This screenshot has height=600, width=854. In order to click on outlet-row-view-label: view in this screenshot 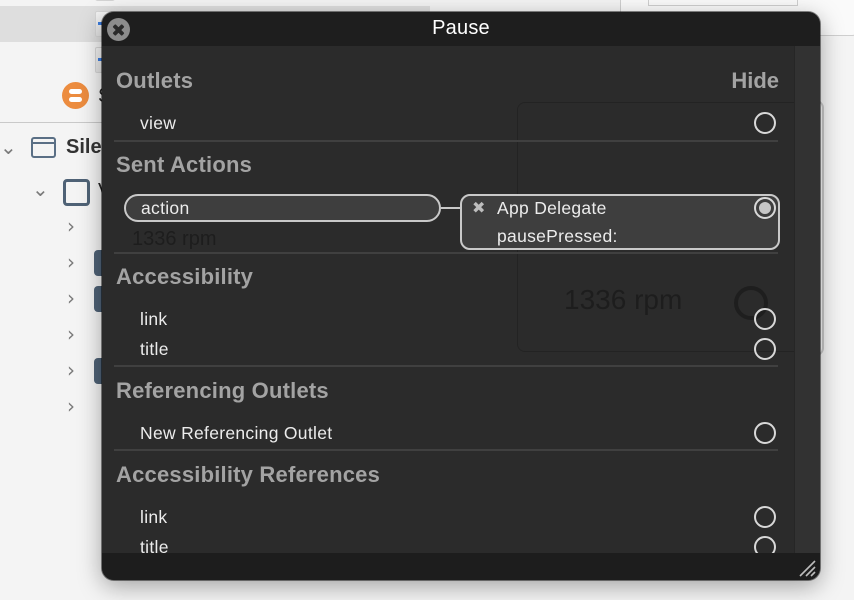, I will do `click(158, 123)`.